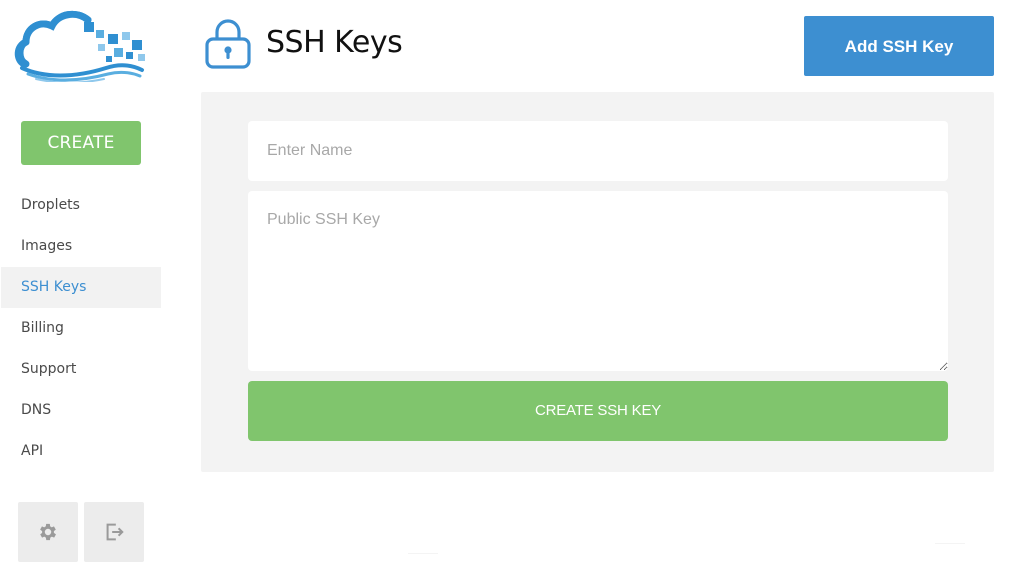 The image size is (1012, 574). Describe the element at coordinates (899, 46) in the screenshot. I see `add-ssh-key-button: Add SSH Key` at that location.